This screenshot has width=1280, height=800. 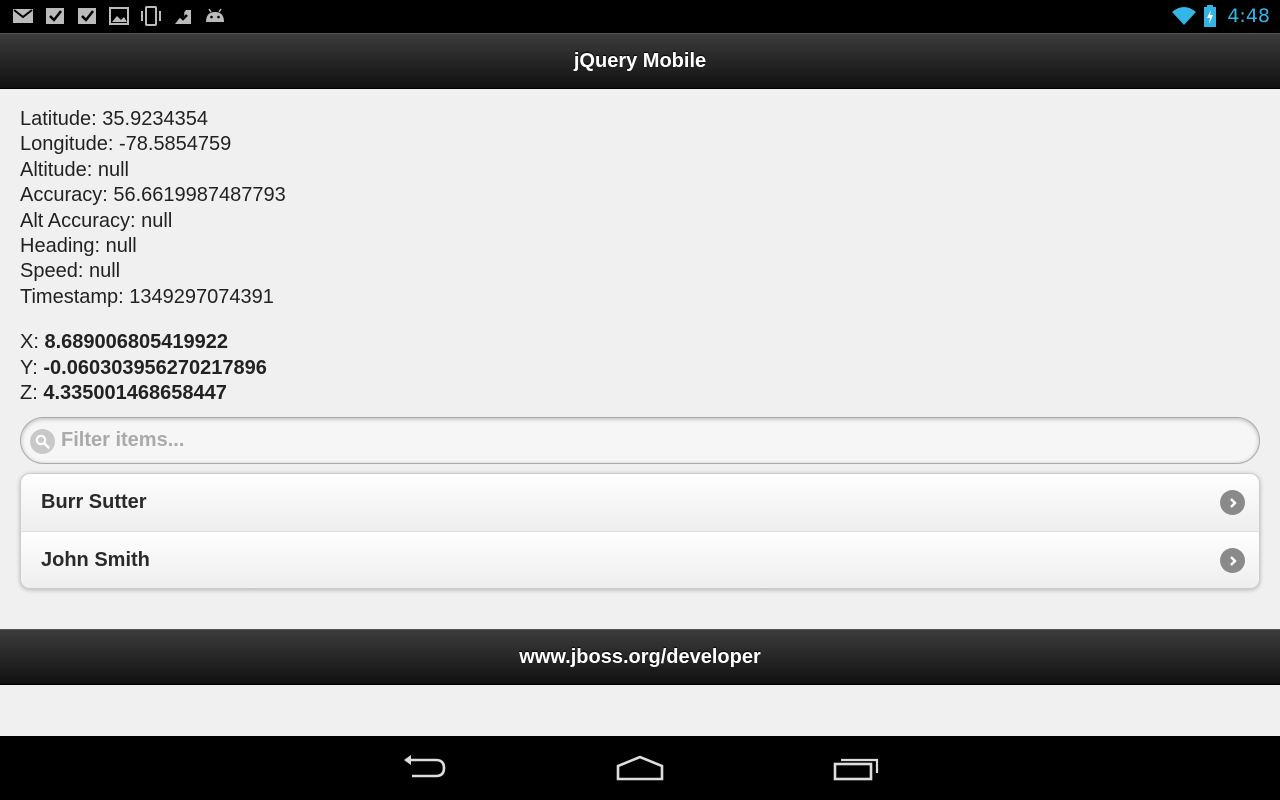 I want to click on navigation-bar, so click(x=640, y=768).